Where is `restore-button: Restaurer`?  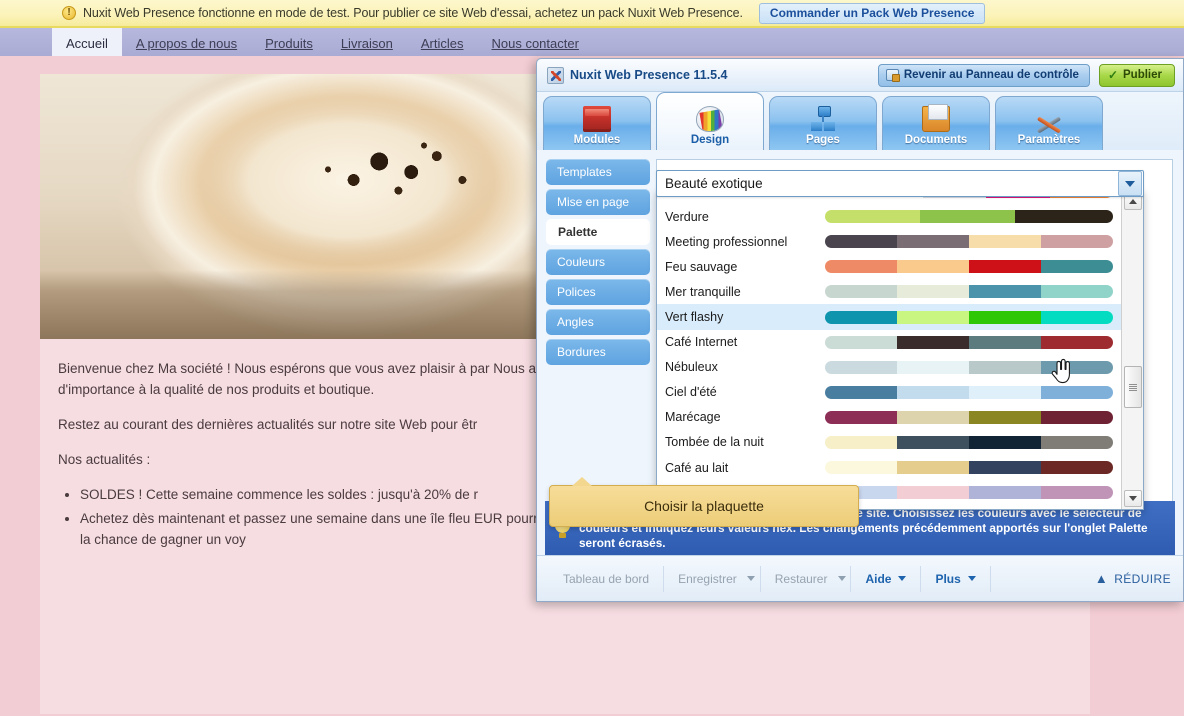 restore-button: Restaurer is located at coordinates (797, 579).